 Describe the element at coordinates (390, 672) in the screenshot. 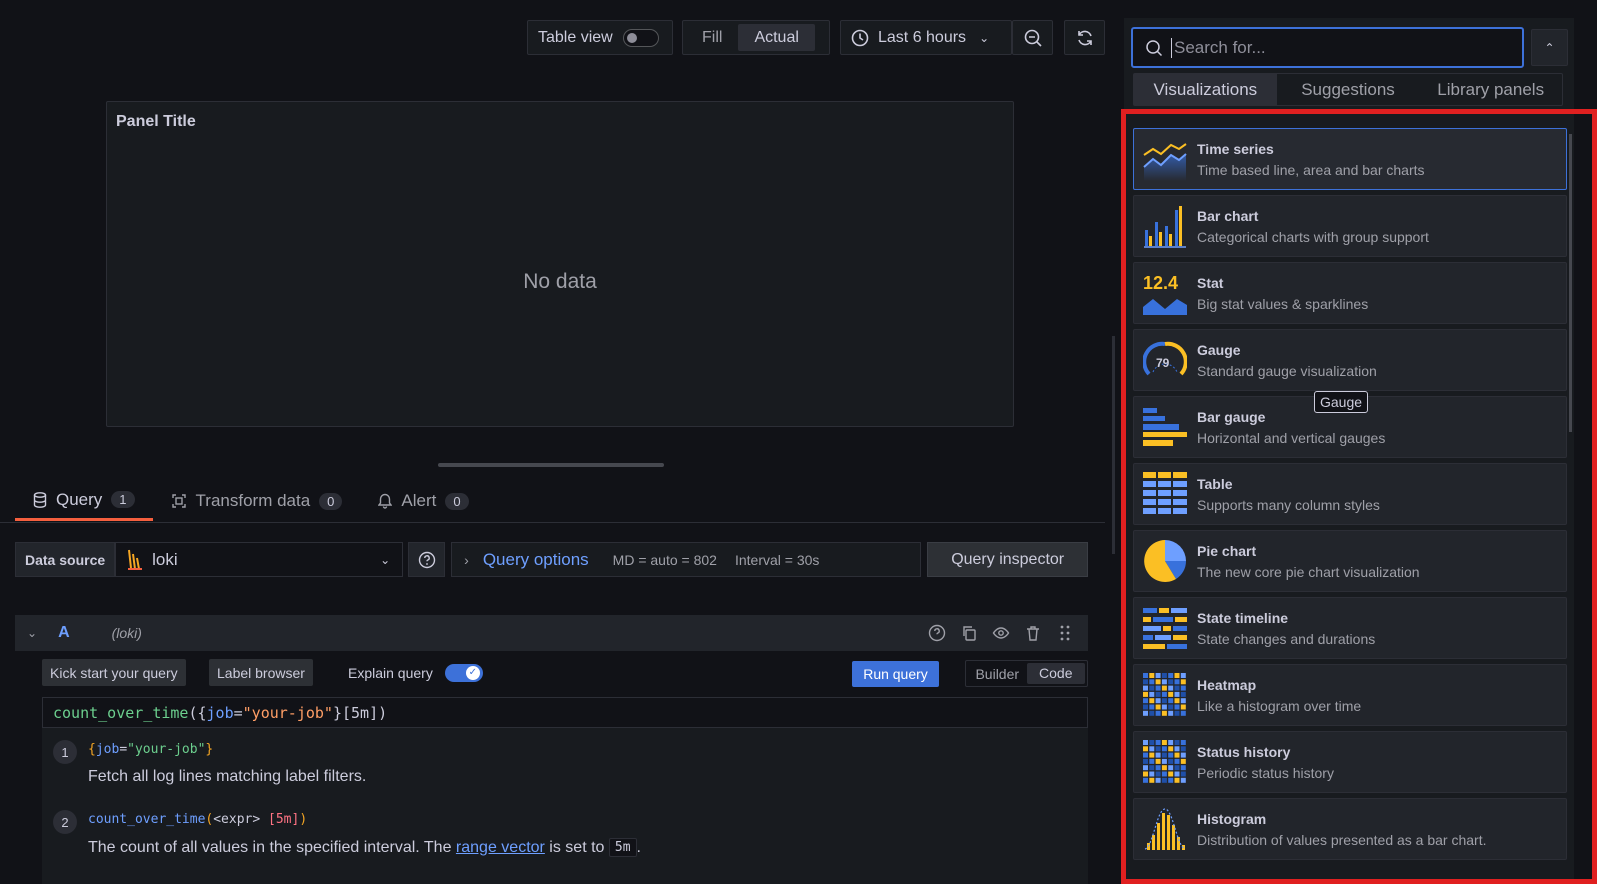

I see `explain-query-label: Explain query` at that location.